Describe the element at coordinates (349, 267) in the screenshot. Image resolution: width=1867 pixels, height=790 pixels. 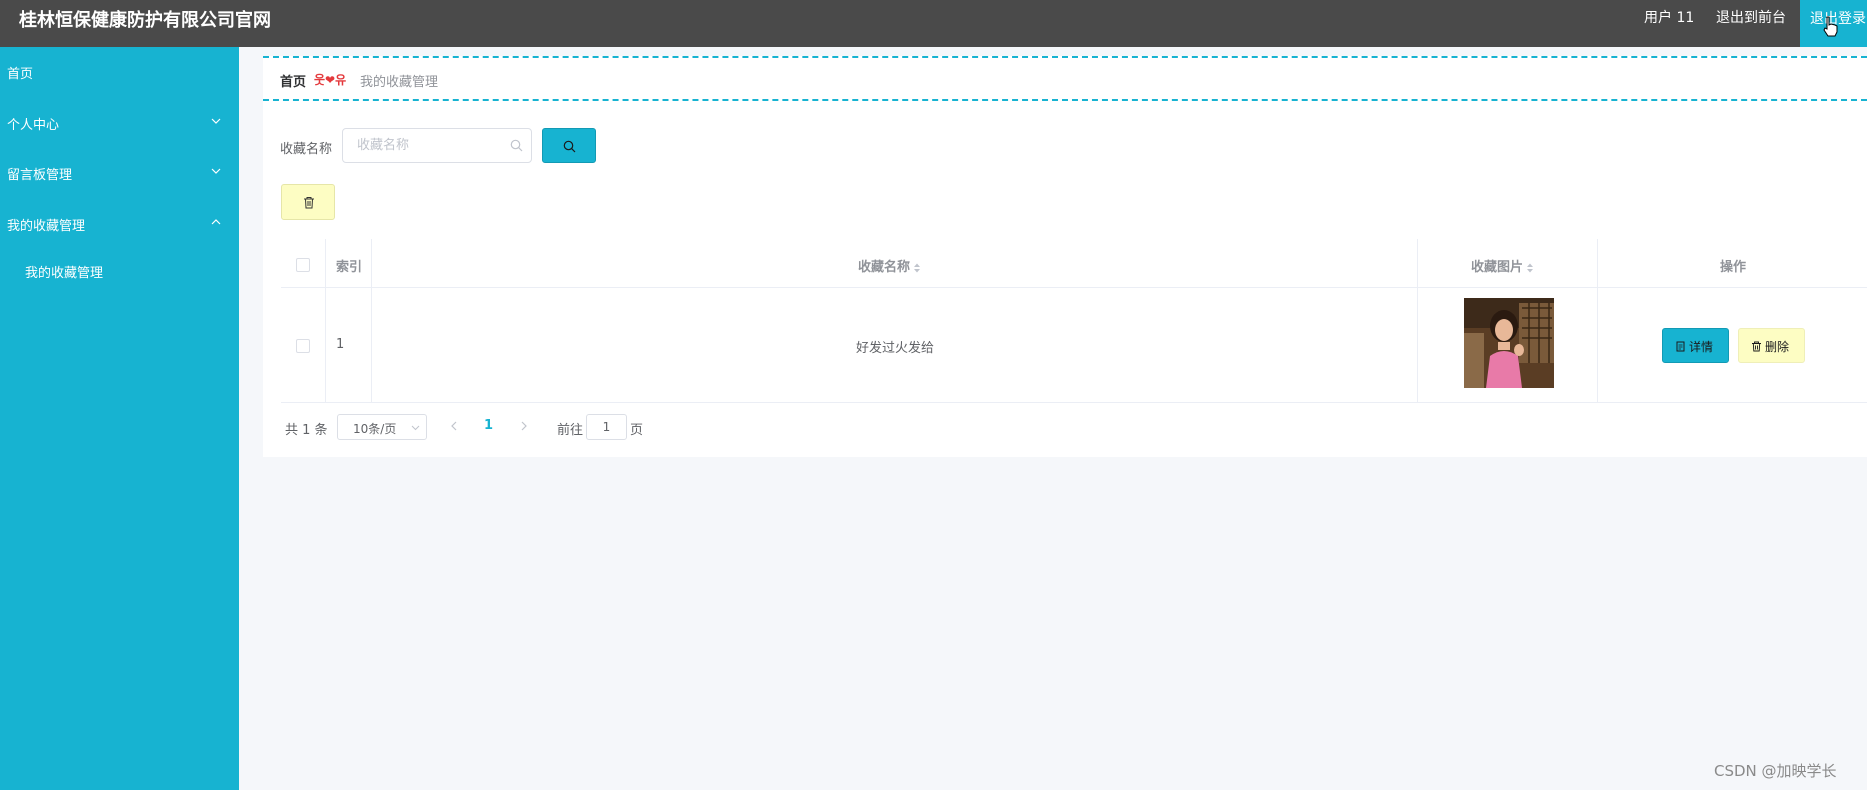
I see `column-header-index: 索引` at that location.